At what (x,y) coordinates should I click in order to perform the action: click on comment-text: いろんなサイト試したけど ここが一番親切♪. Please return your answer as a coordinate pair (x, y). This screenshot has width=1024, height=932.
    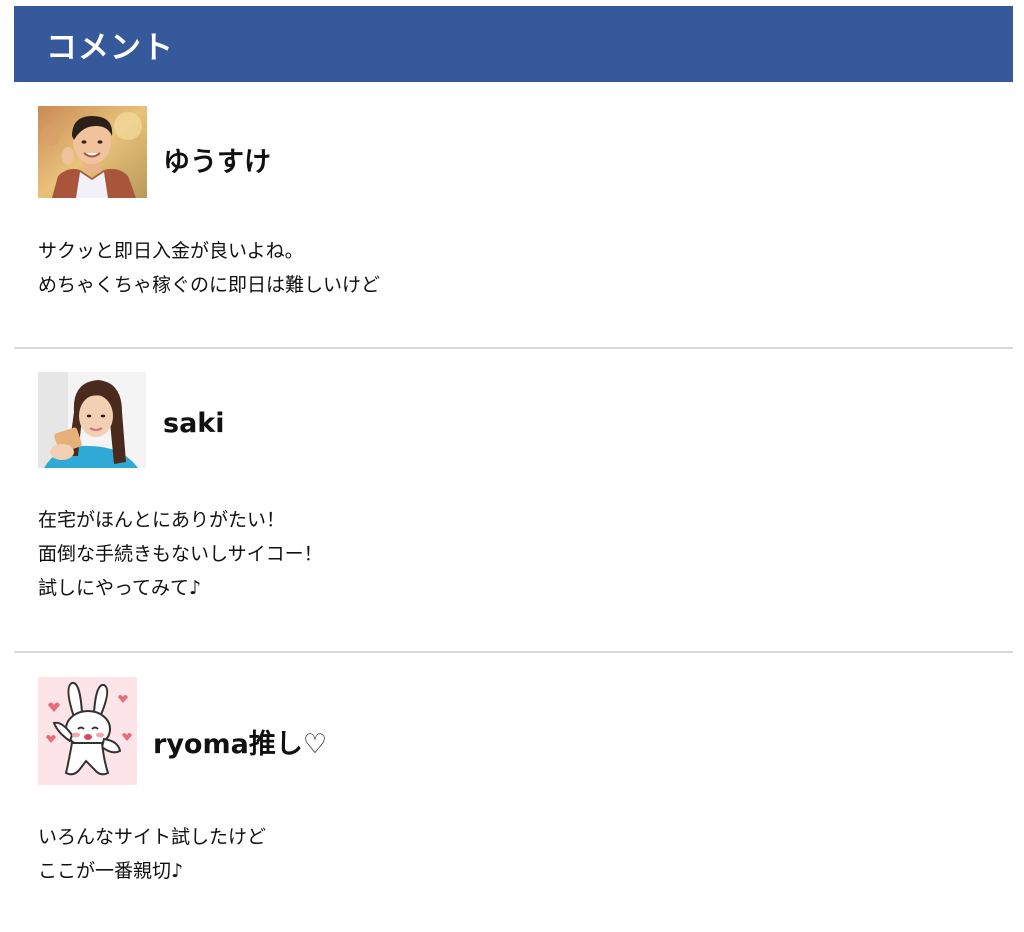
    Looking at the image, I should click on (152, 854).